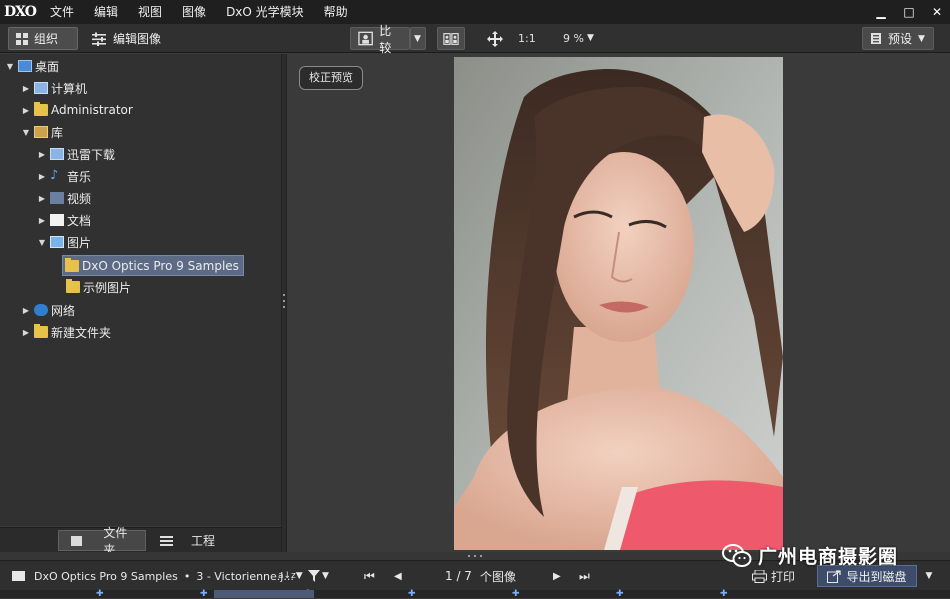 The height and width of the screenshot is (599, 950). What do you see at coordinates (160, 265) in the screenshot?
I see `tree-item-label: DxO Optics Pro 9 Samples` at bounding box center [160, 265].